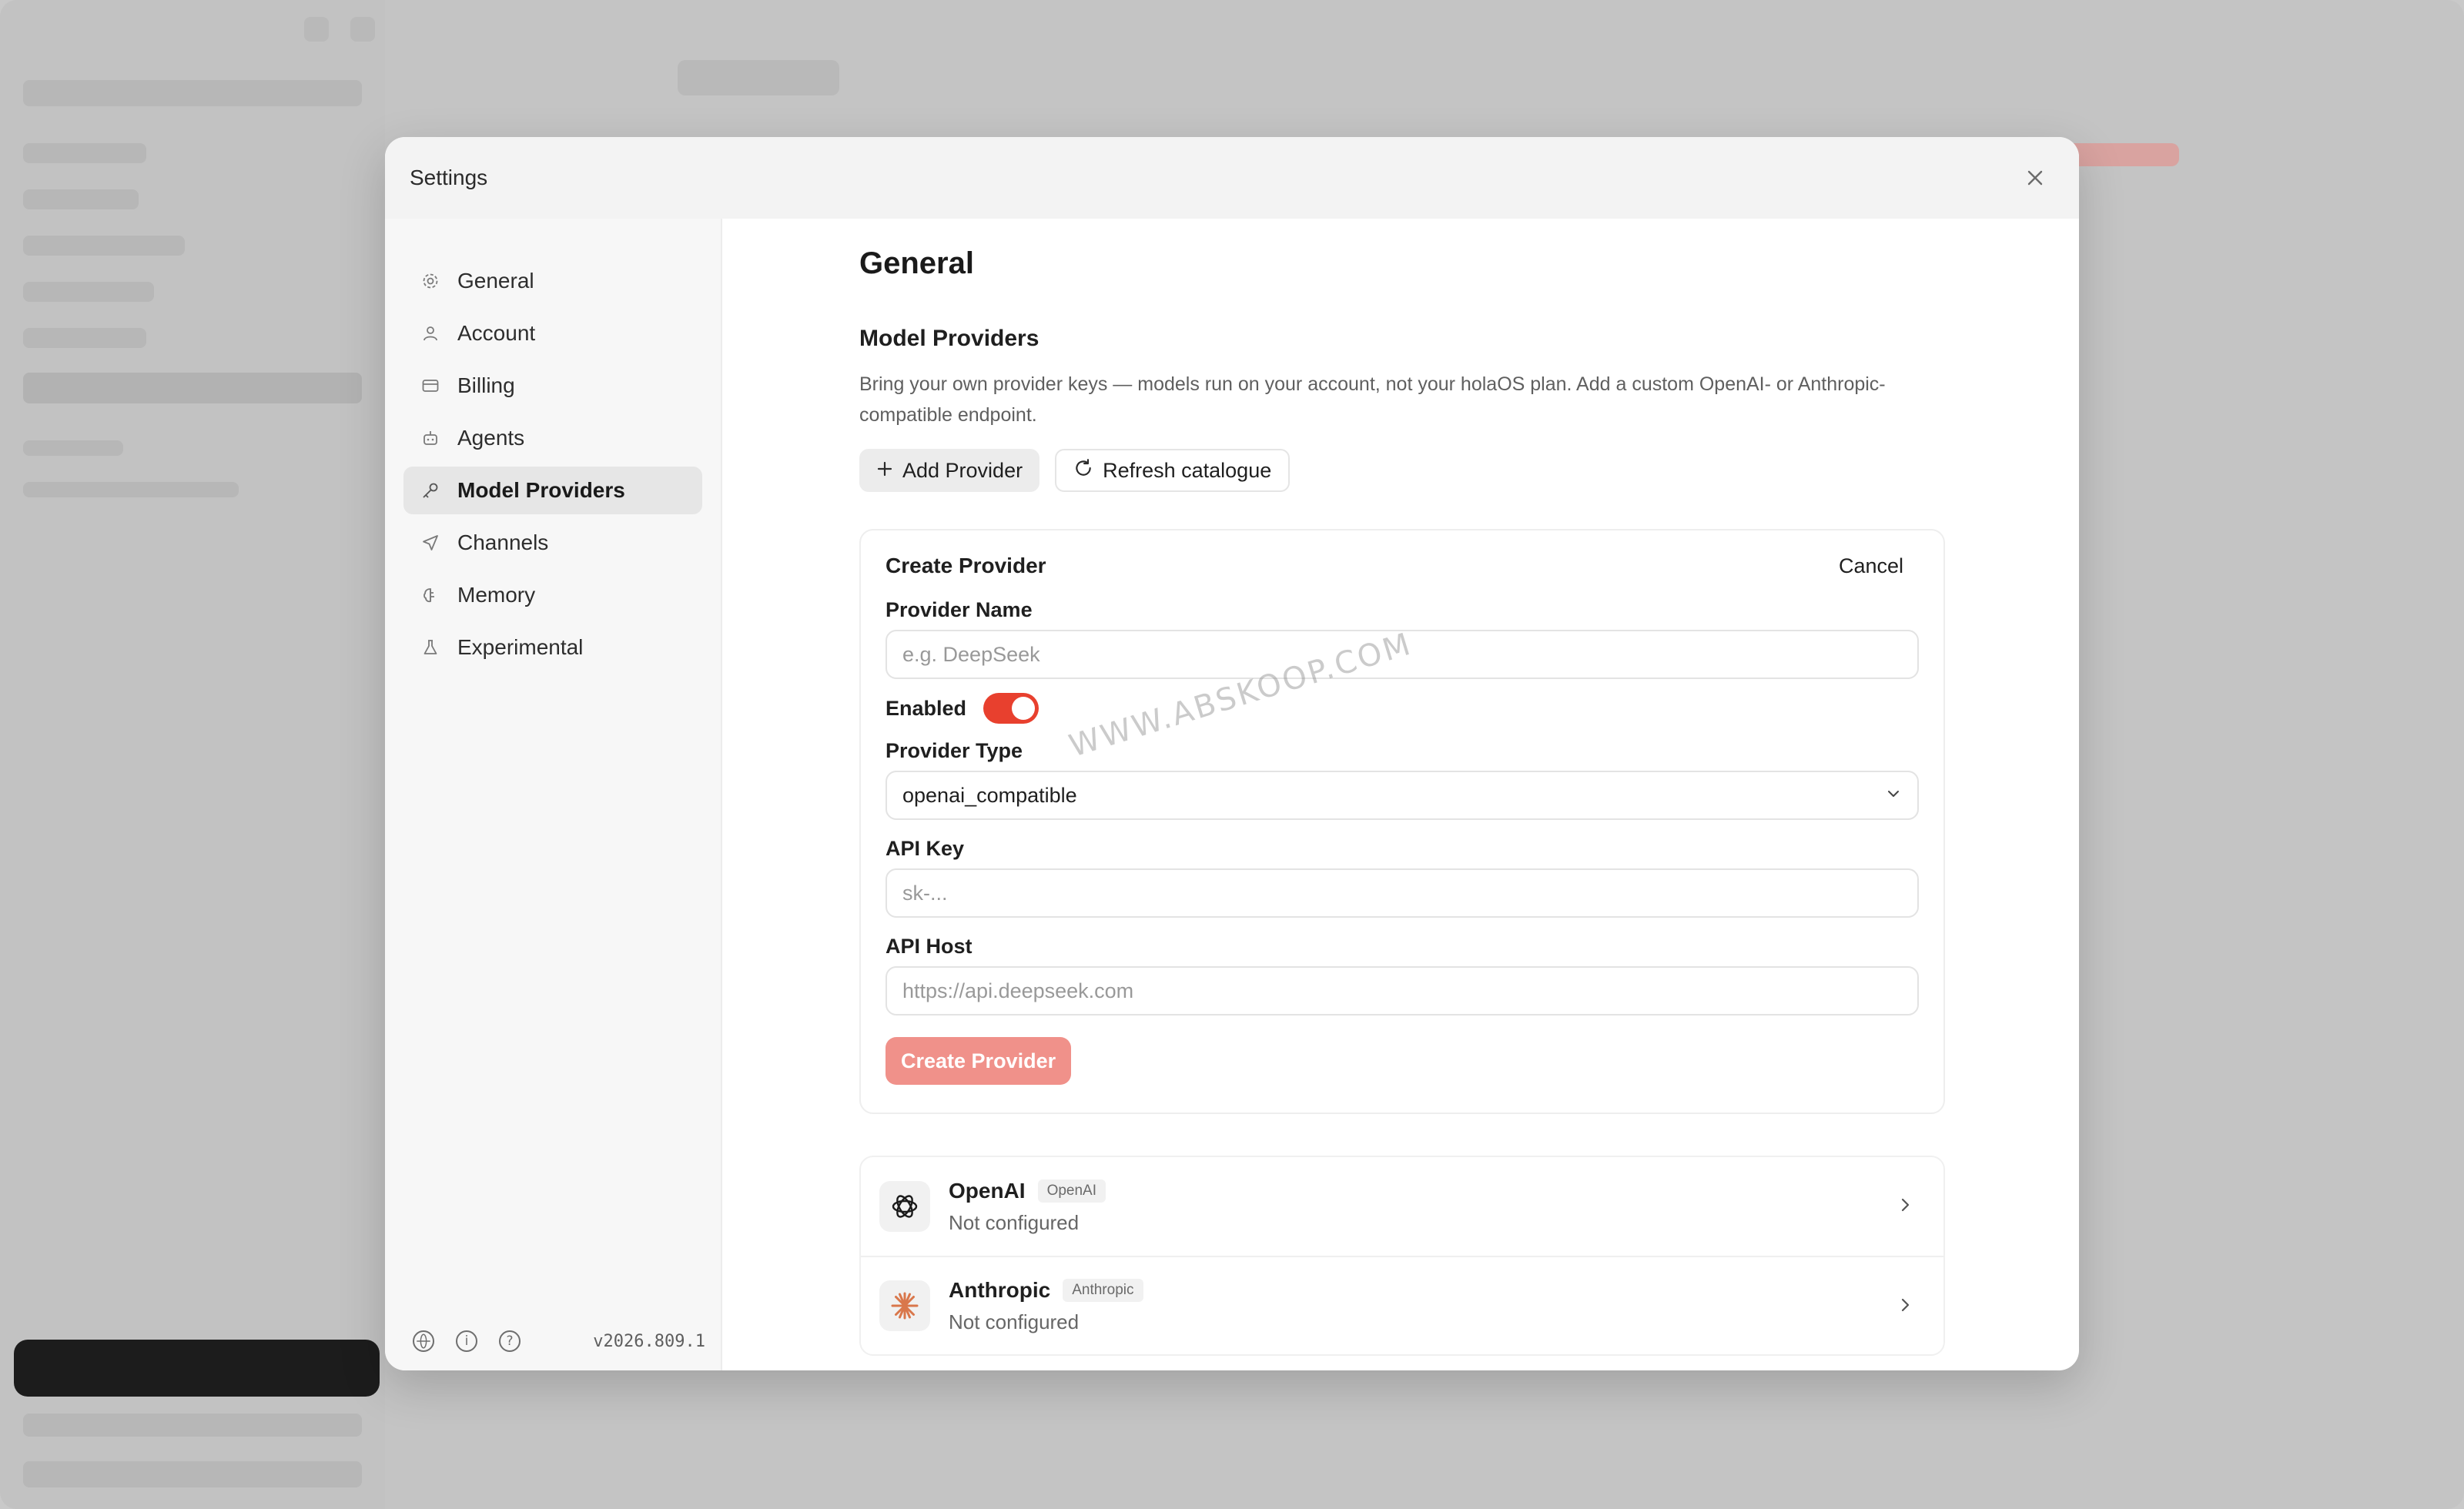  Describe the element at coordinates (966, 565) in the screenshot. I see `create-provider-title: Create Provider` at that location.